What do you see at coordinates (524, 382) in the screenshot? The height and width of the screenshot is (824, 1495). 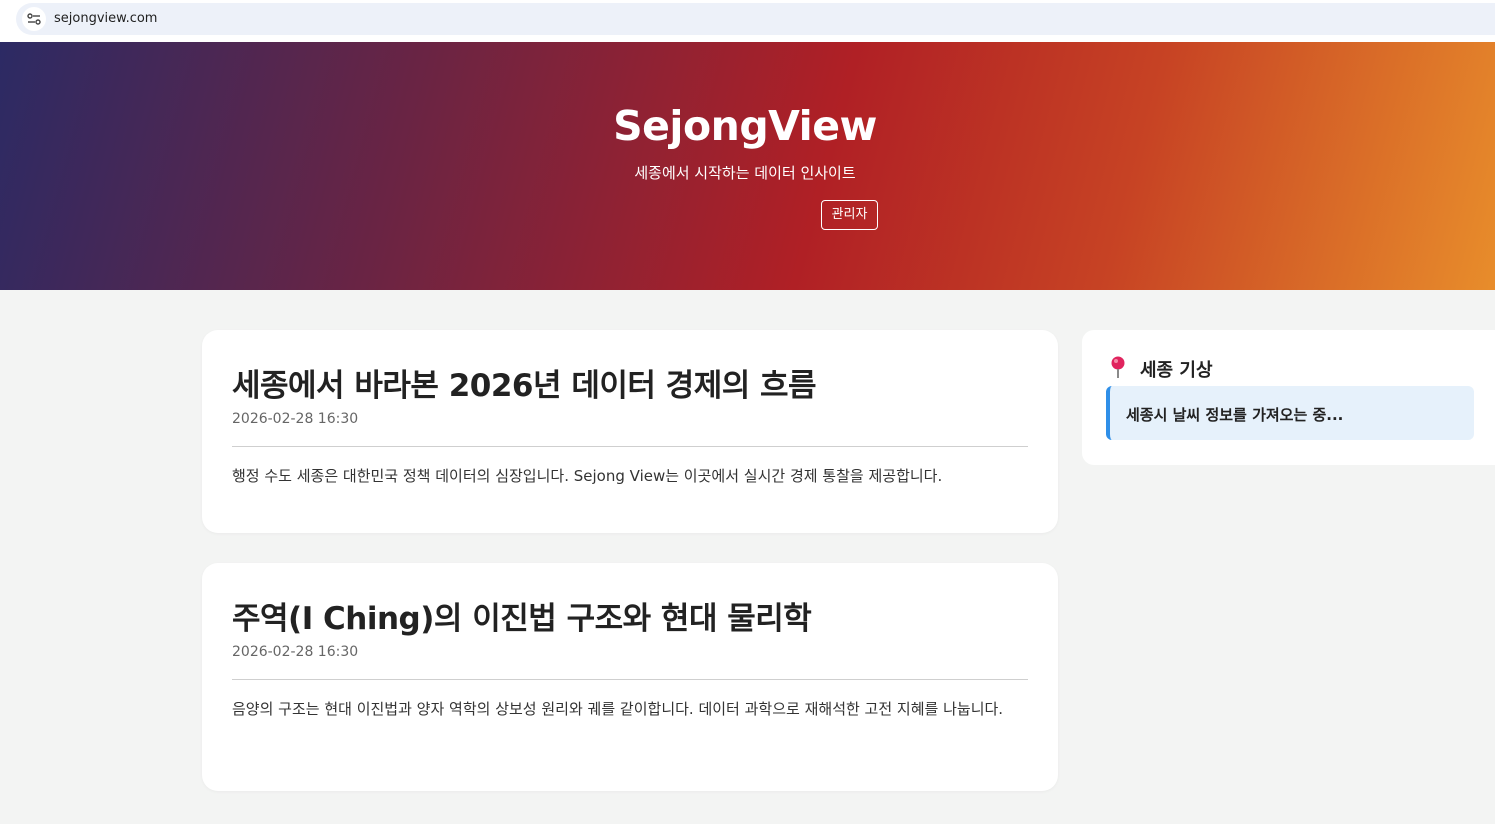 I see `post-title: 세종에서 바라본 2026년 데이터 경제의 흐름` at bounding box center [524, 382].